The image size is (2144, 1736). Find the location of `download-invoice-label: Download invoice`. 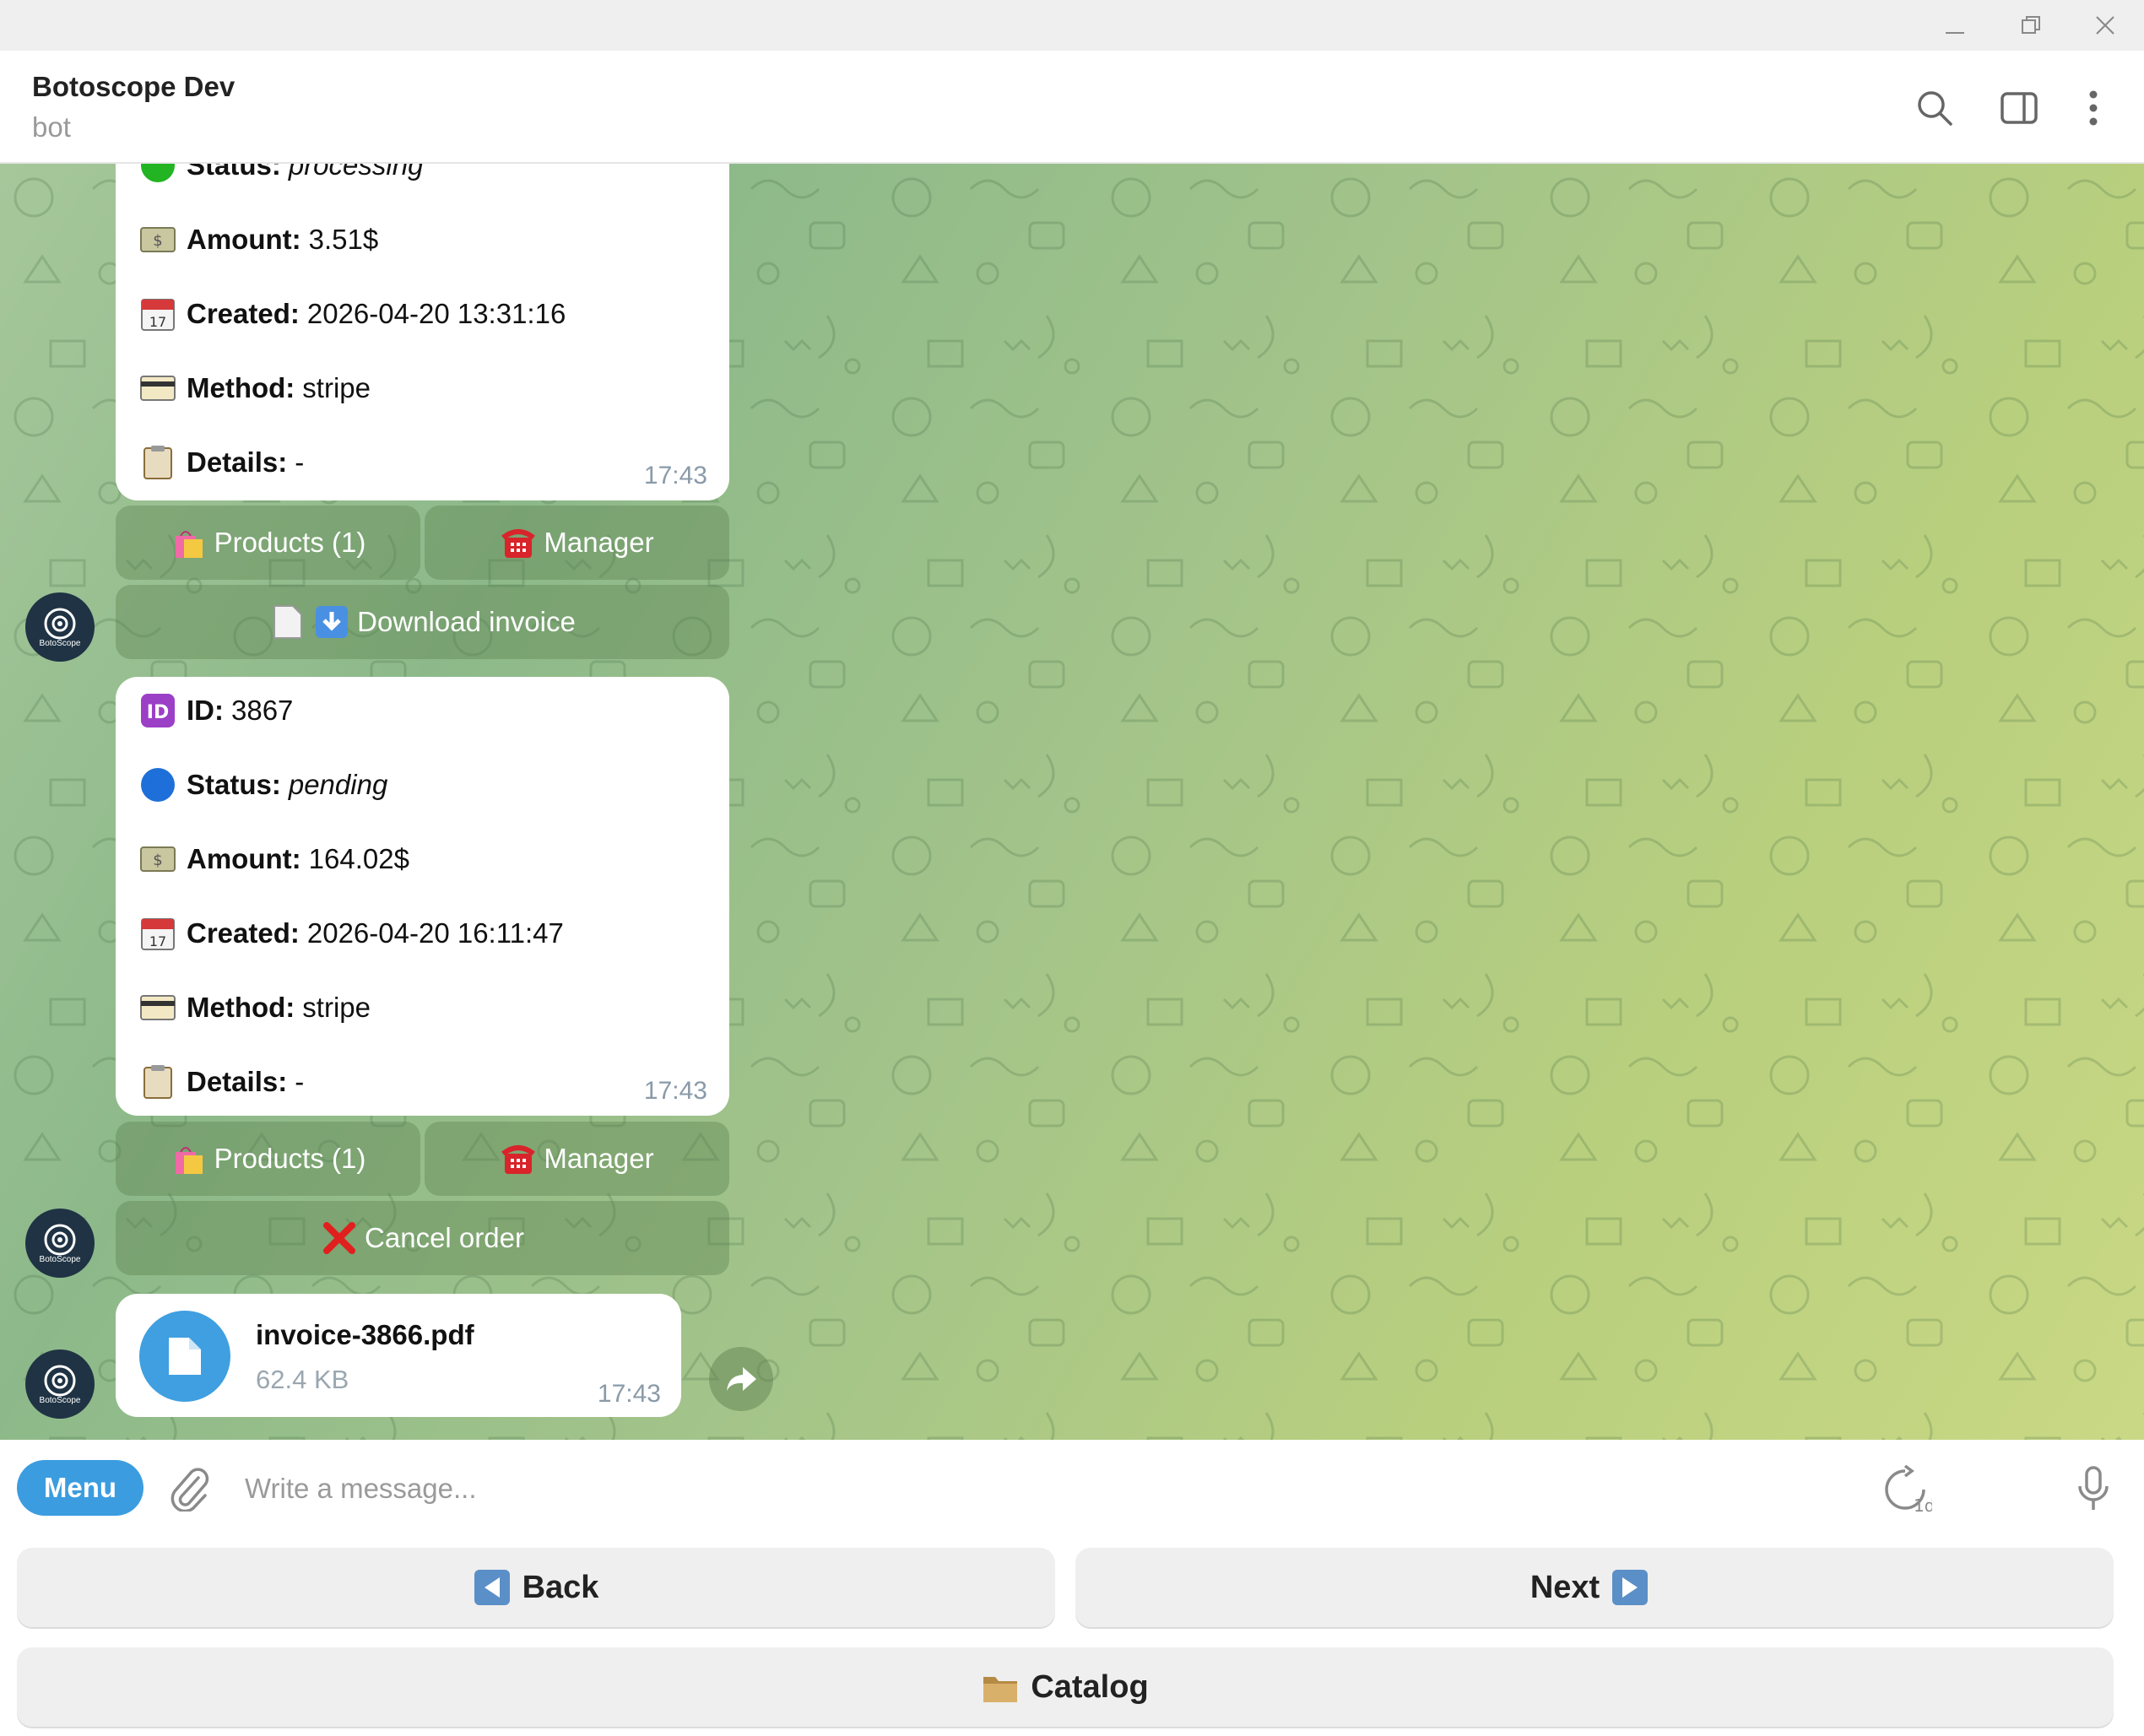

download-invoice-label: Download invoice is located at coordinates (466, 621).